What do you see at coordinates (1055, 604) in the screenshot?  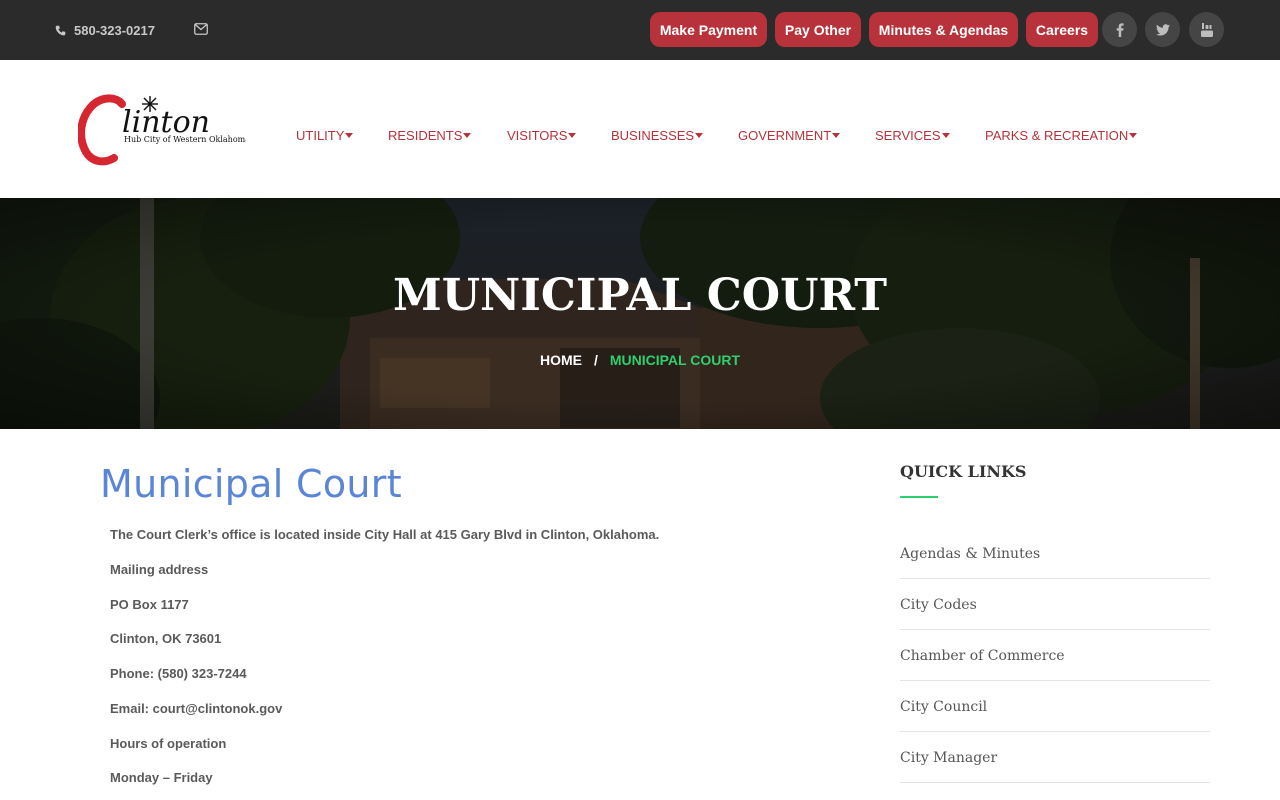 I see `quick-link-city-codes: City Codes` at bounding box center [1055, 604].